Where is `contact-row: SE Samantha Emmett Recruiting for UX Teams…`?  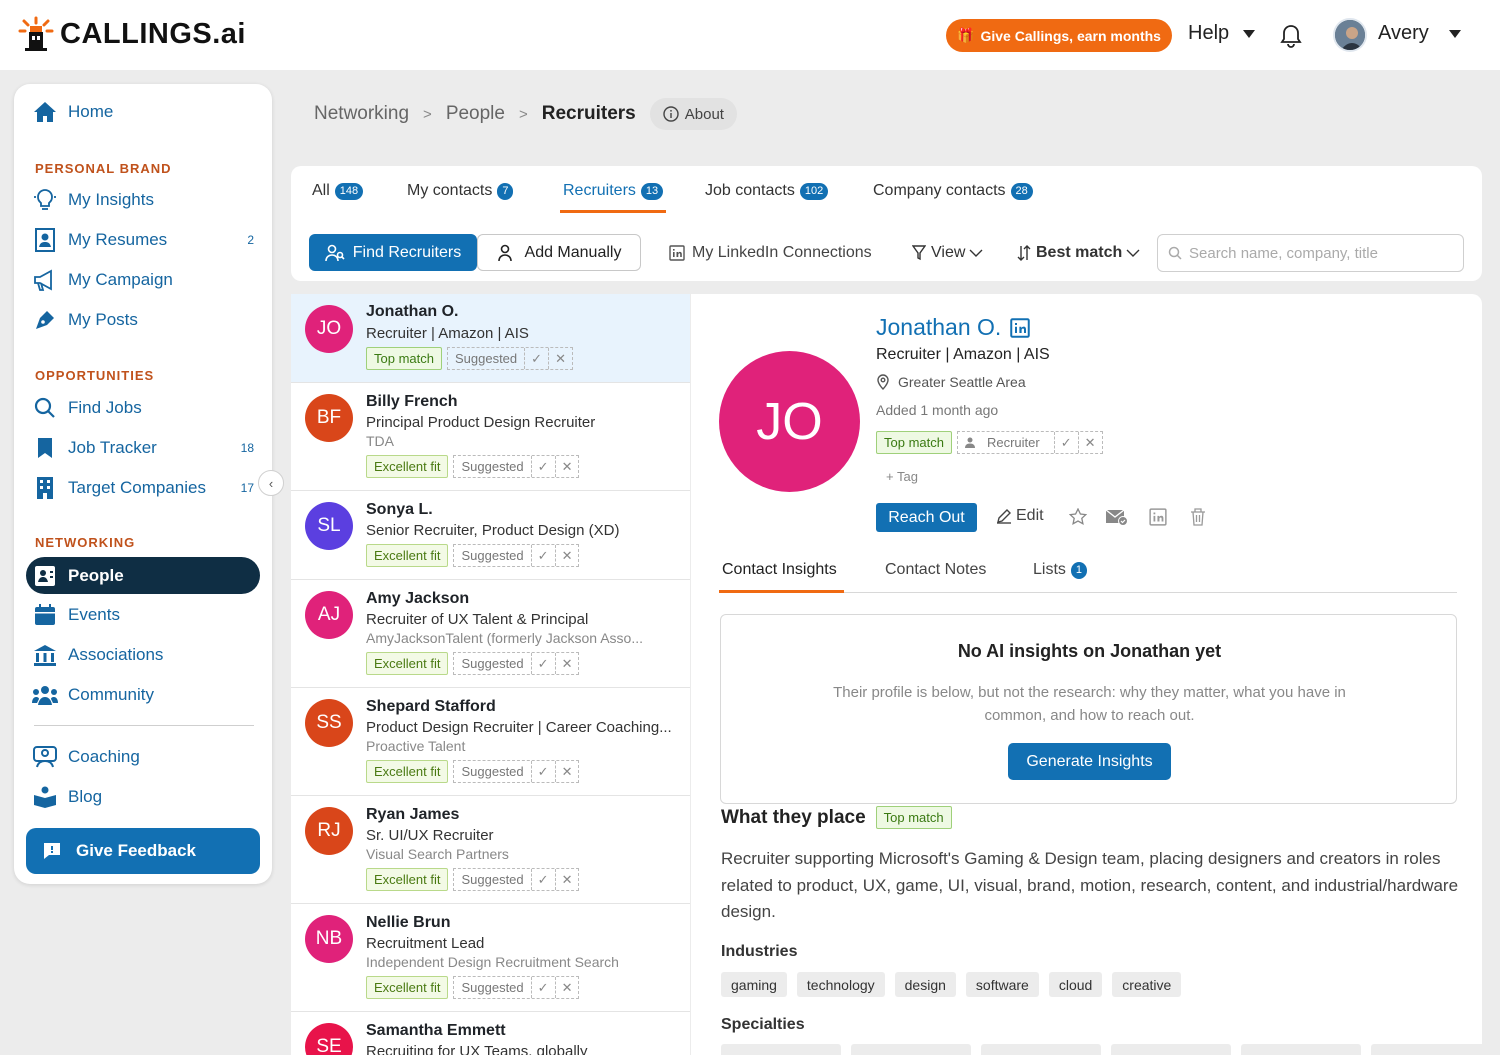
contact-row: SE Samantha Emmett Recruiting for UX Teams… is located at coordinates (490, 1033).